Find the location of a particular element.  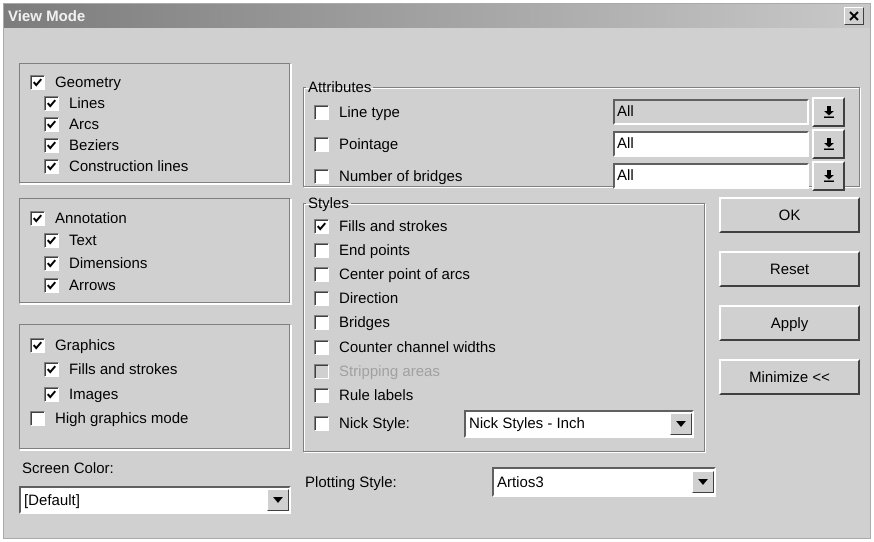

checkbox-label: Rule labels is located at coordinates (376, 395).